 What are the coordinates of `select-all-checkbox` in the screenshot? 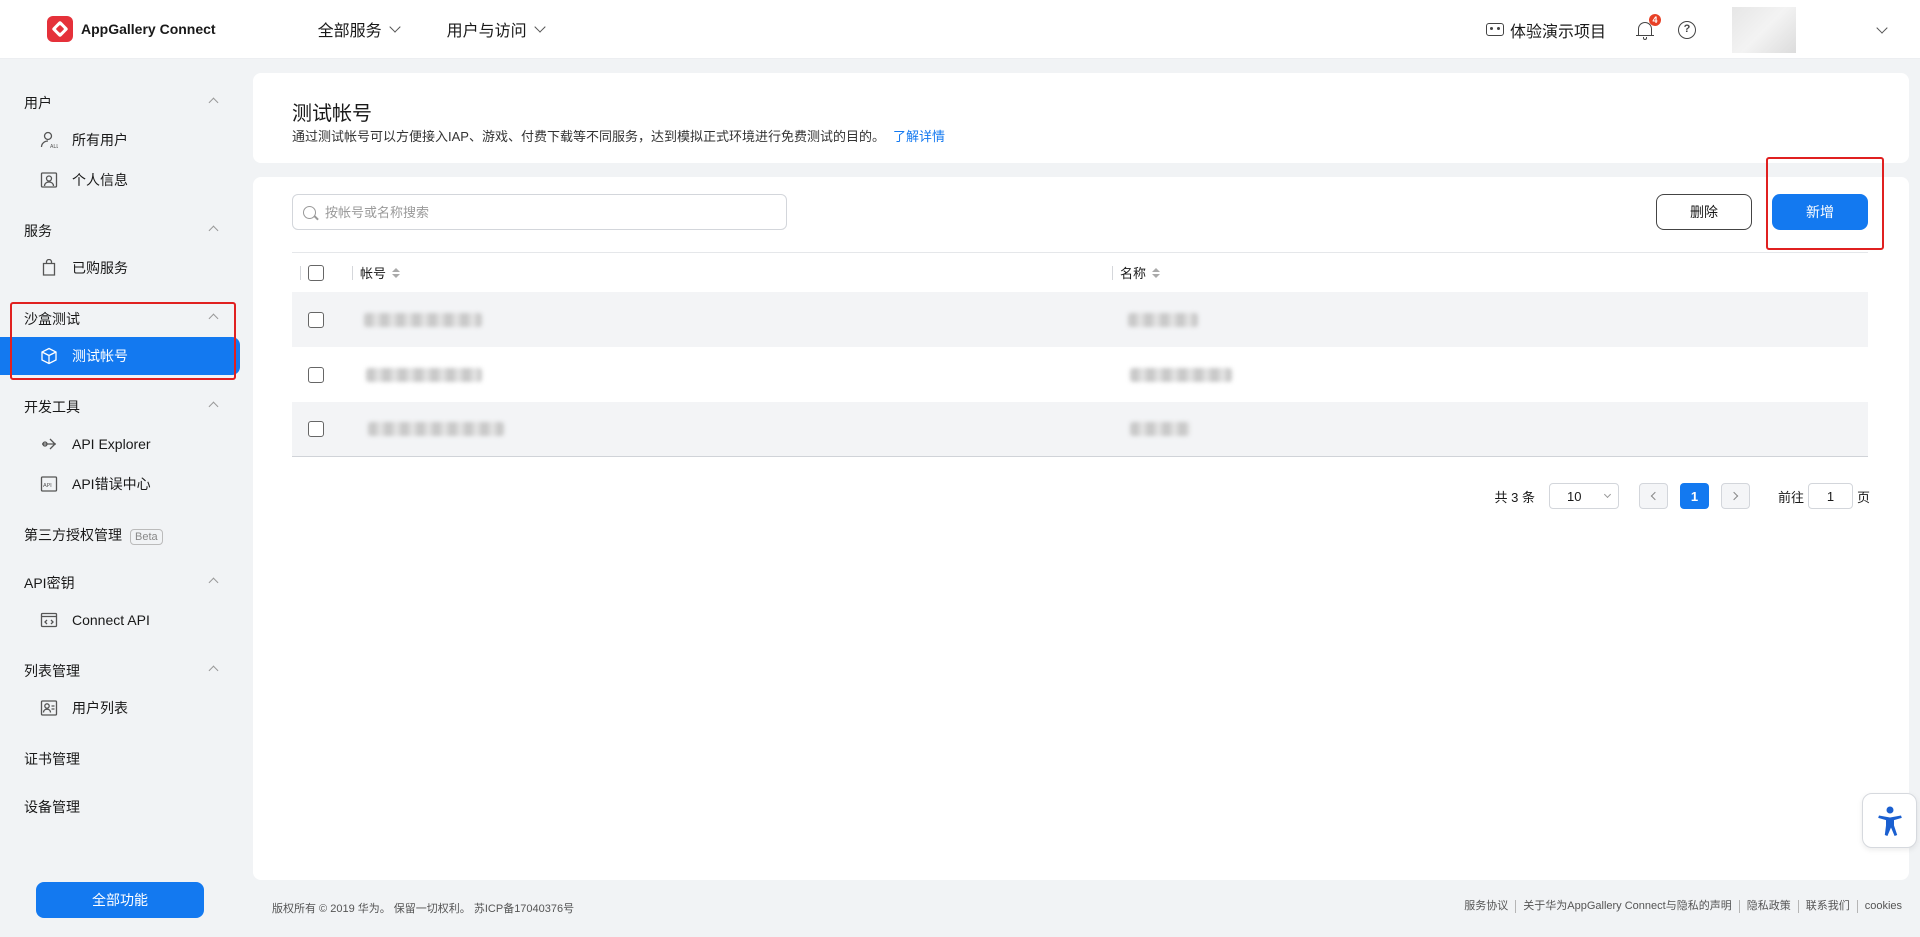 It's located at (316, 272).